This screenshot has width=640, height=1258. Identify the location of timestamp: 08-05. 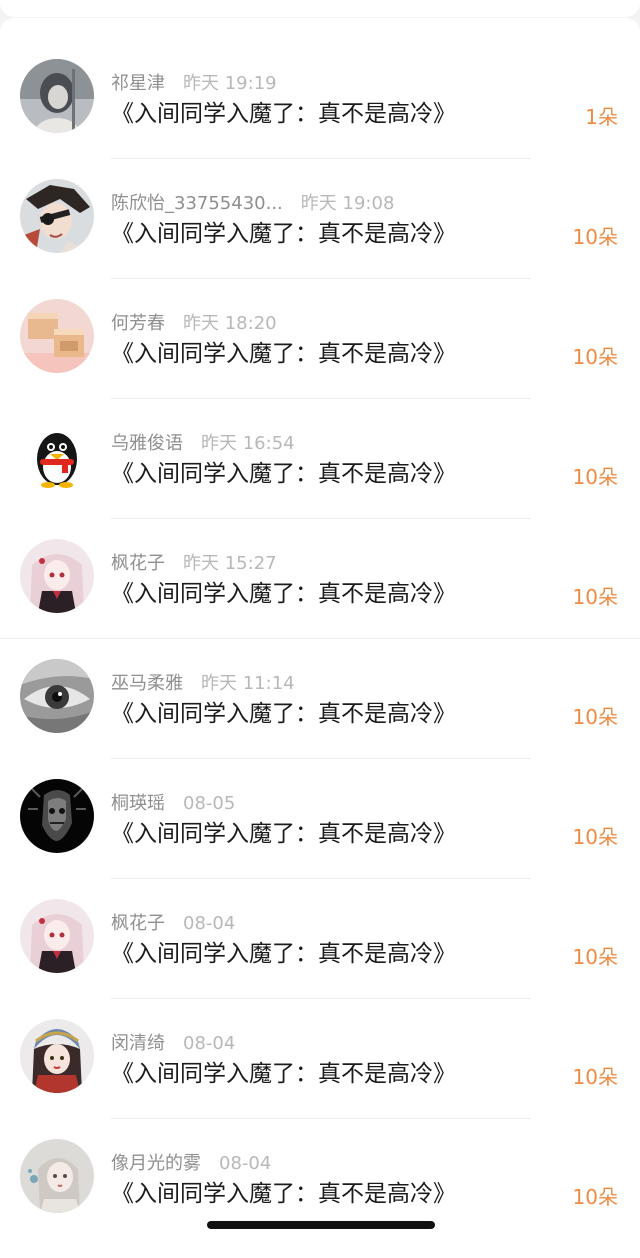
(209, 803).